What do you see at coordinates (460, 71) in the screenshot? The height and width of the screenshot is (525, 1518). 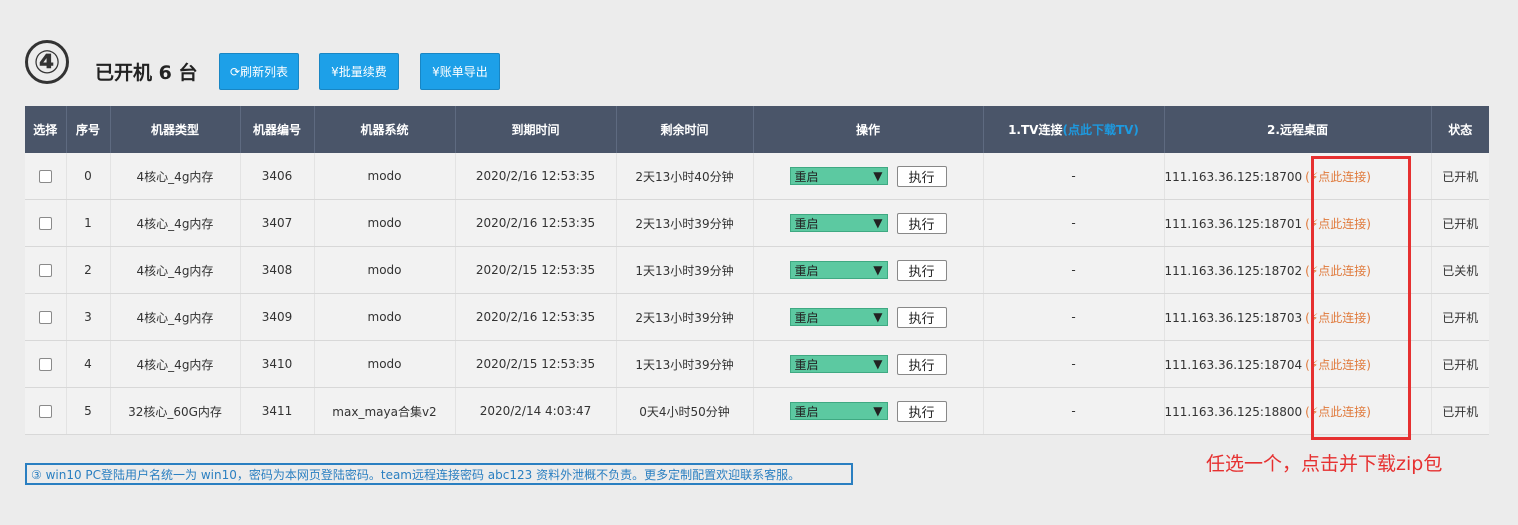 I see `export-bill-button: ¥账单导出` at bounding box center [460, 71].